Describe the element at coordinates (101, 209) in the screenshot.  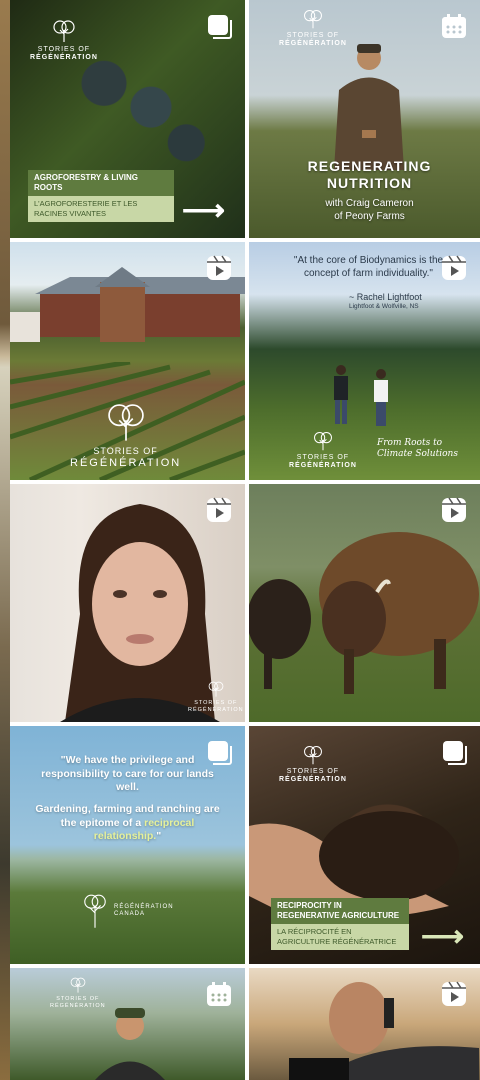
I see `post-subtag: L'AGROFORESTERIE ET LES RACINES VIVANTES` at that location.